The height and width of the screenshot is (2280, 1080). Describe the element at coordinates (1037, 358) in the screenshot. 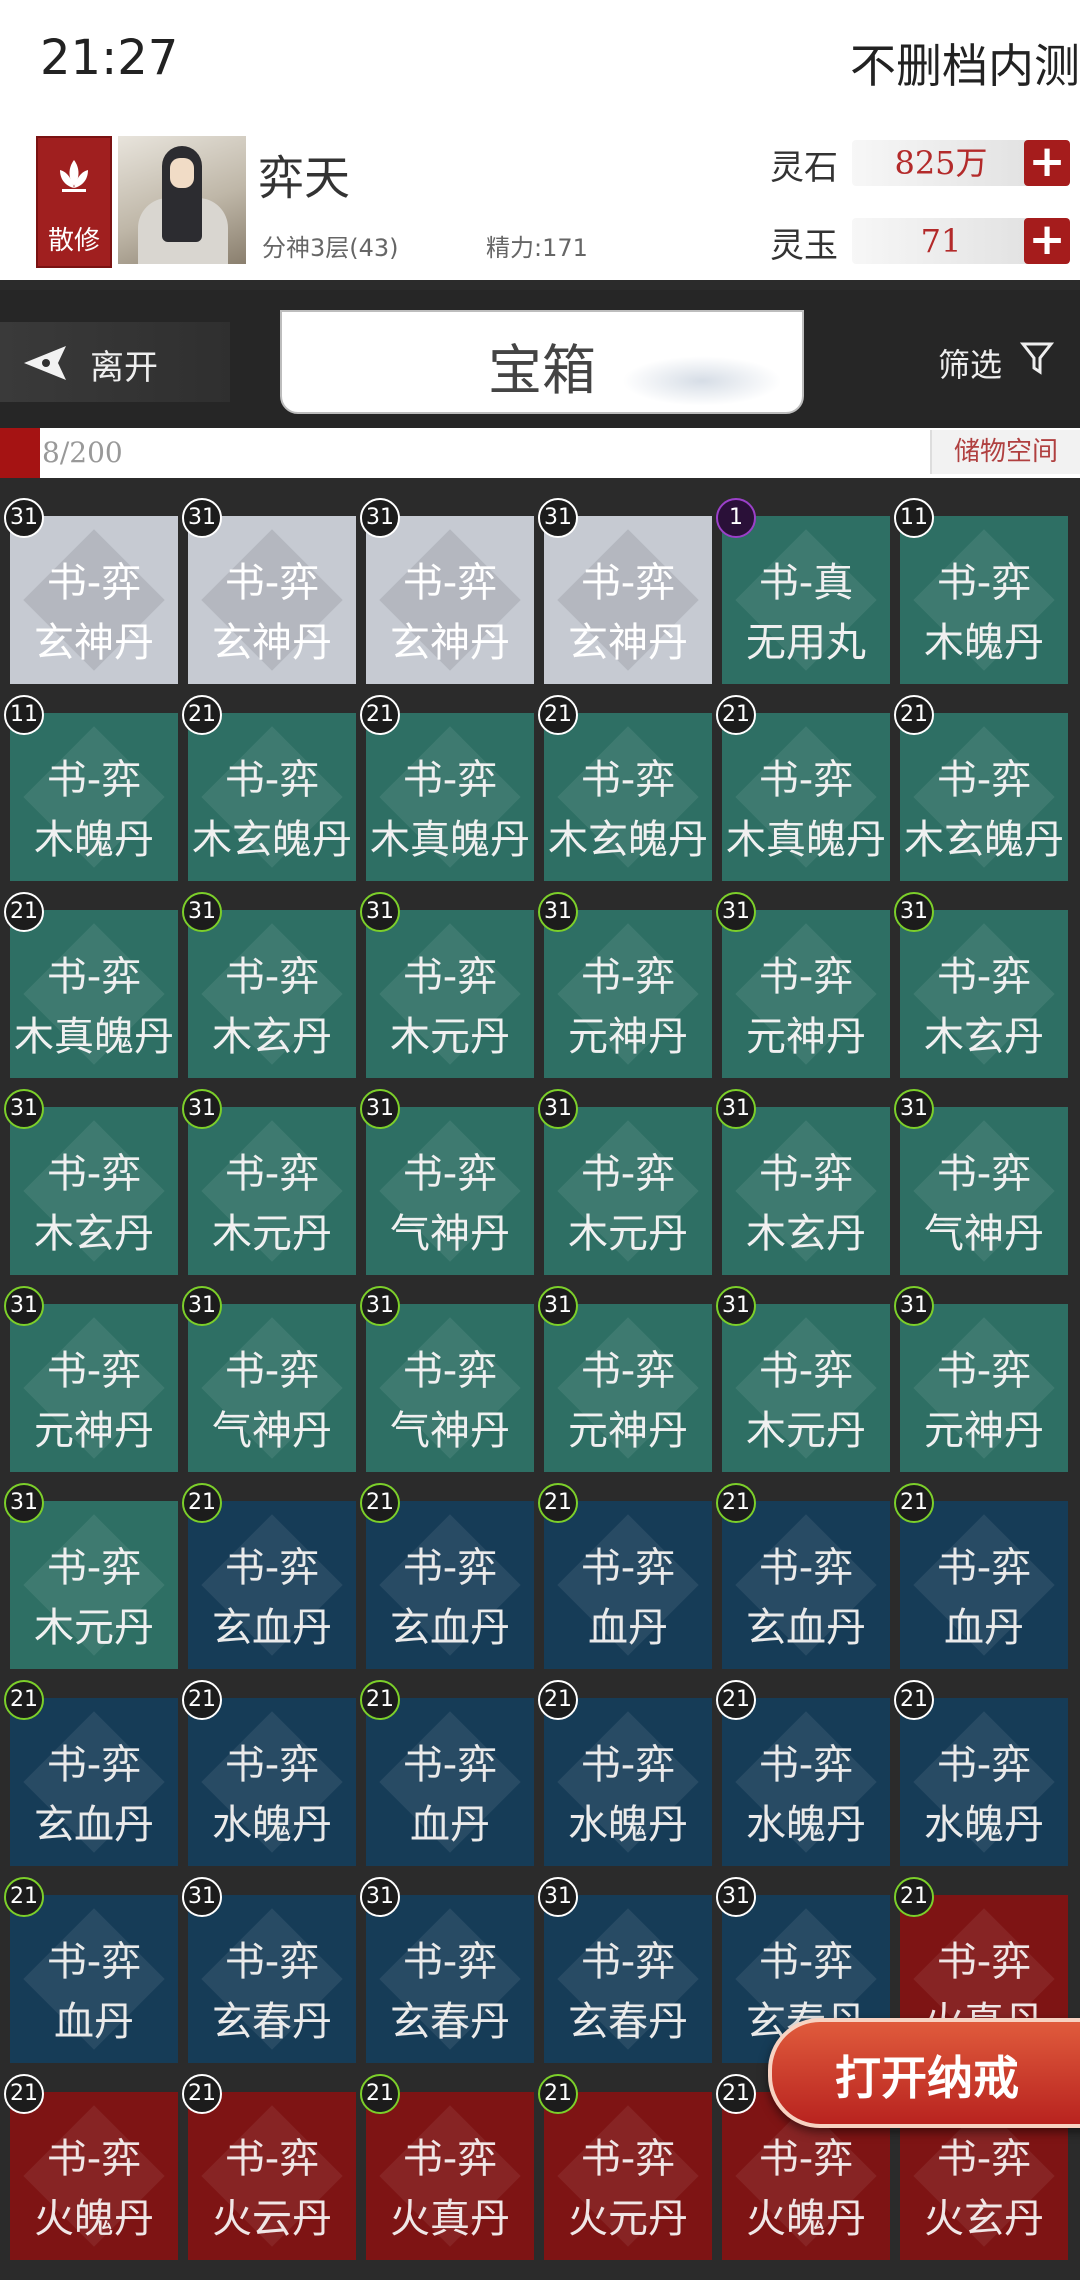

I see `filter-icon` at that location.